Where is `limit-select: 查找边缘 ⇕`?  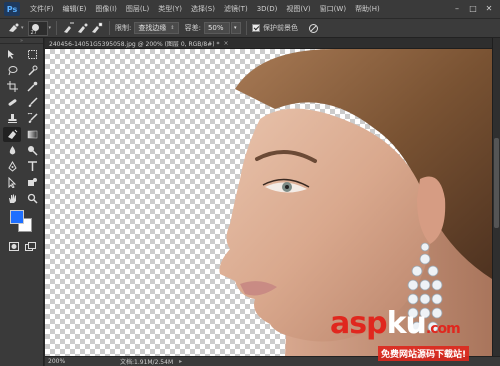
limit-select: 查找边缘 ⇕ is located at coordinates (156, 28).